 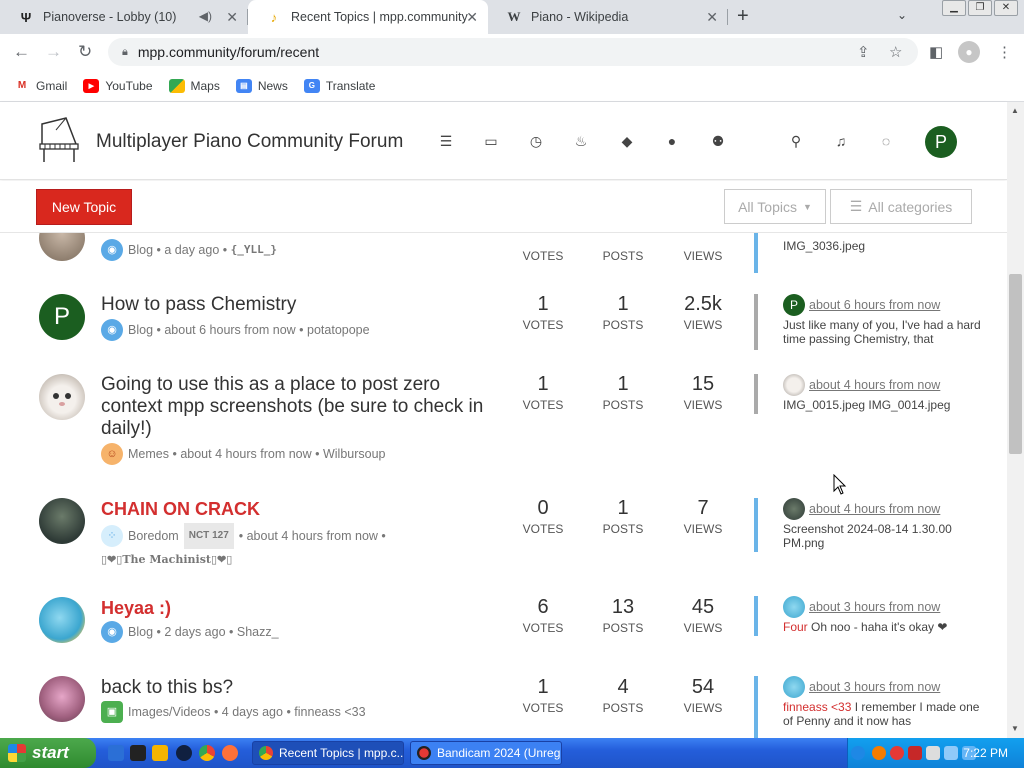 I want to click on bookmark-gmail: M Gmail, so click(x=41, y=86).